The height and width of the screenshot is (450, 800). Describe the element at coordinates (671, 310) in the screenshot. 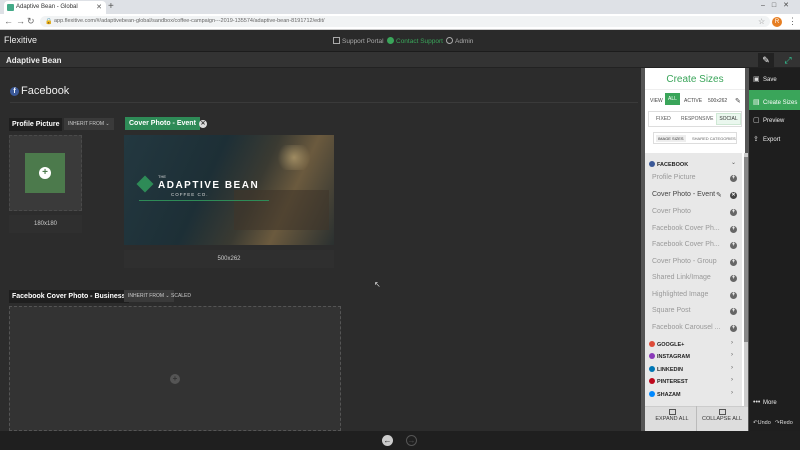

I see `size-item: Square Post` at that location.